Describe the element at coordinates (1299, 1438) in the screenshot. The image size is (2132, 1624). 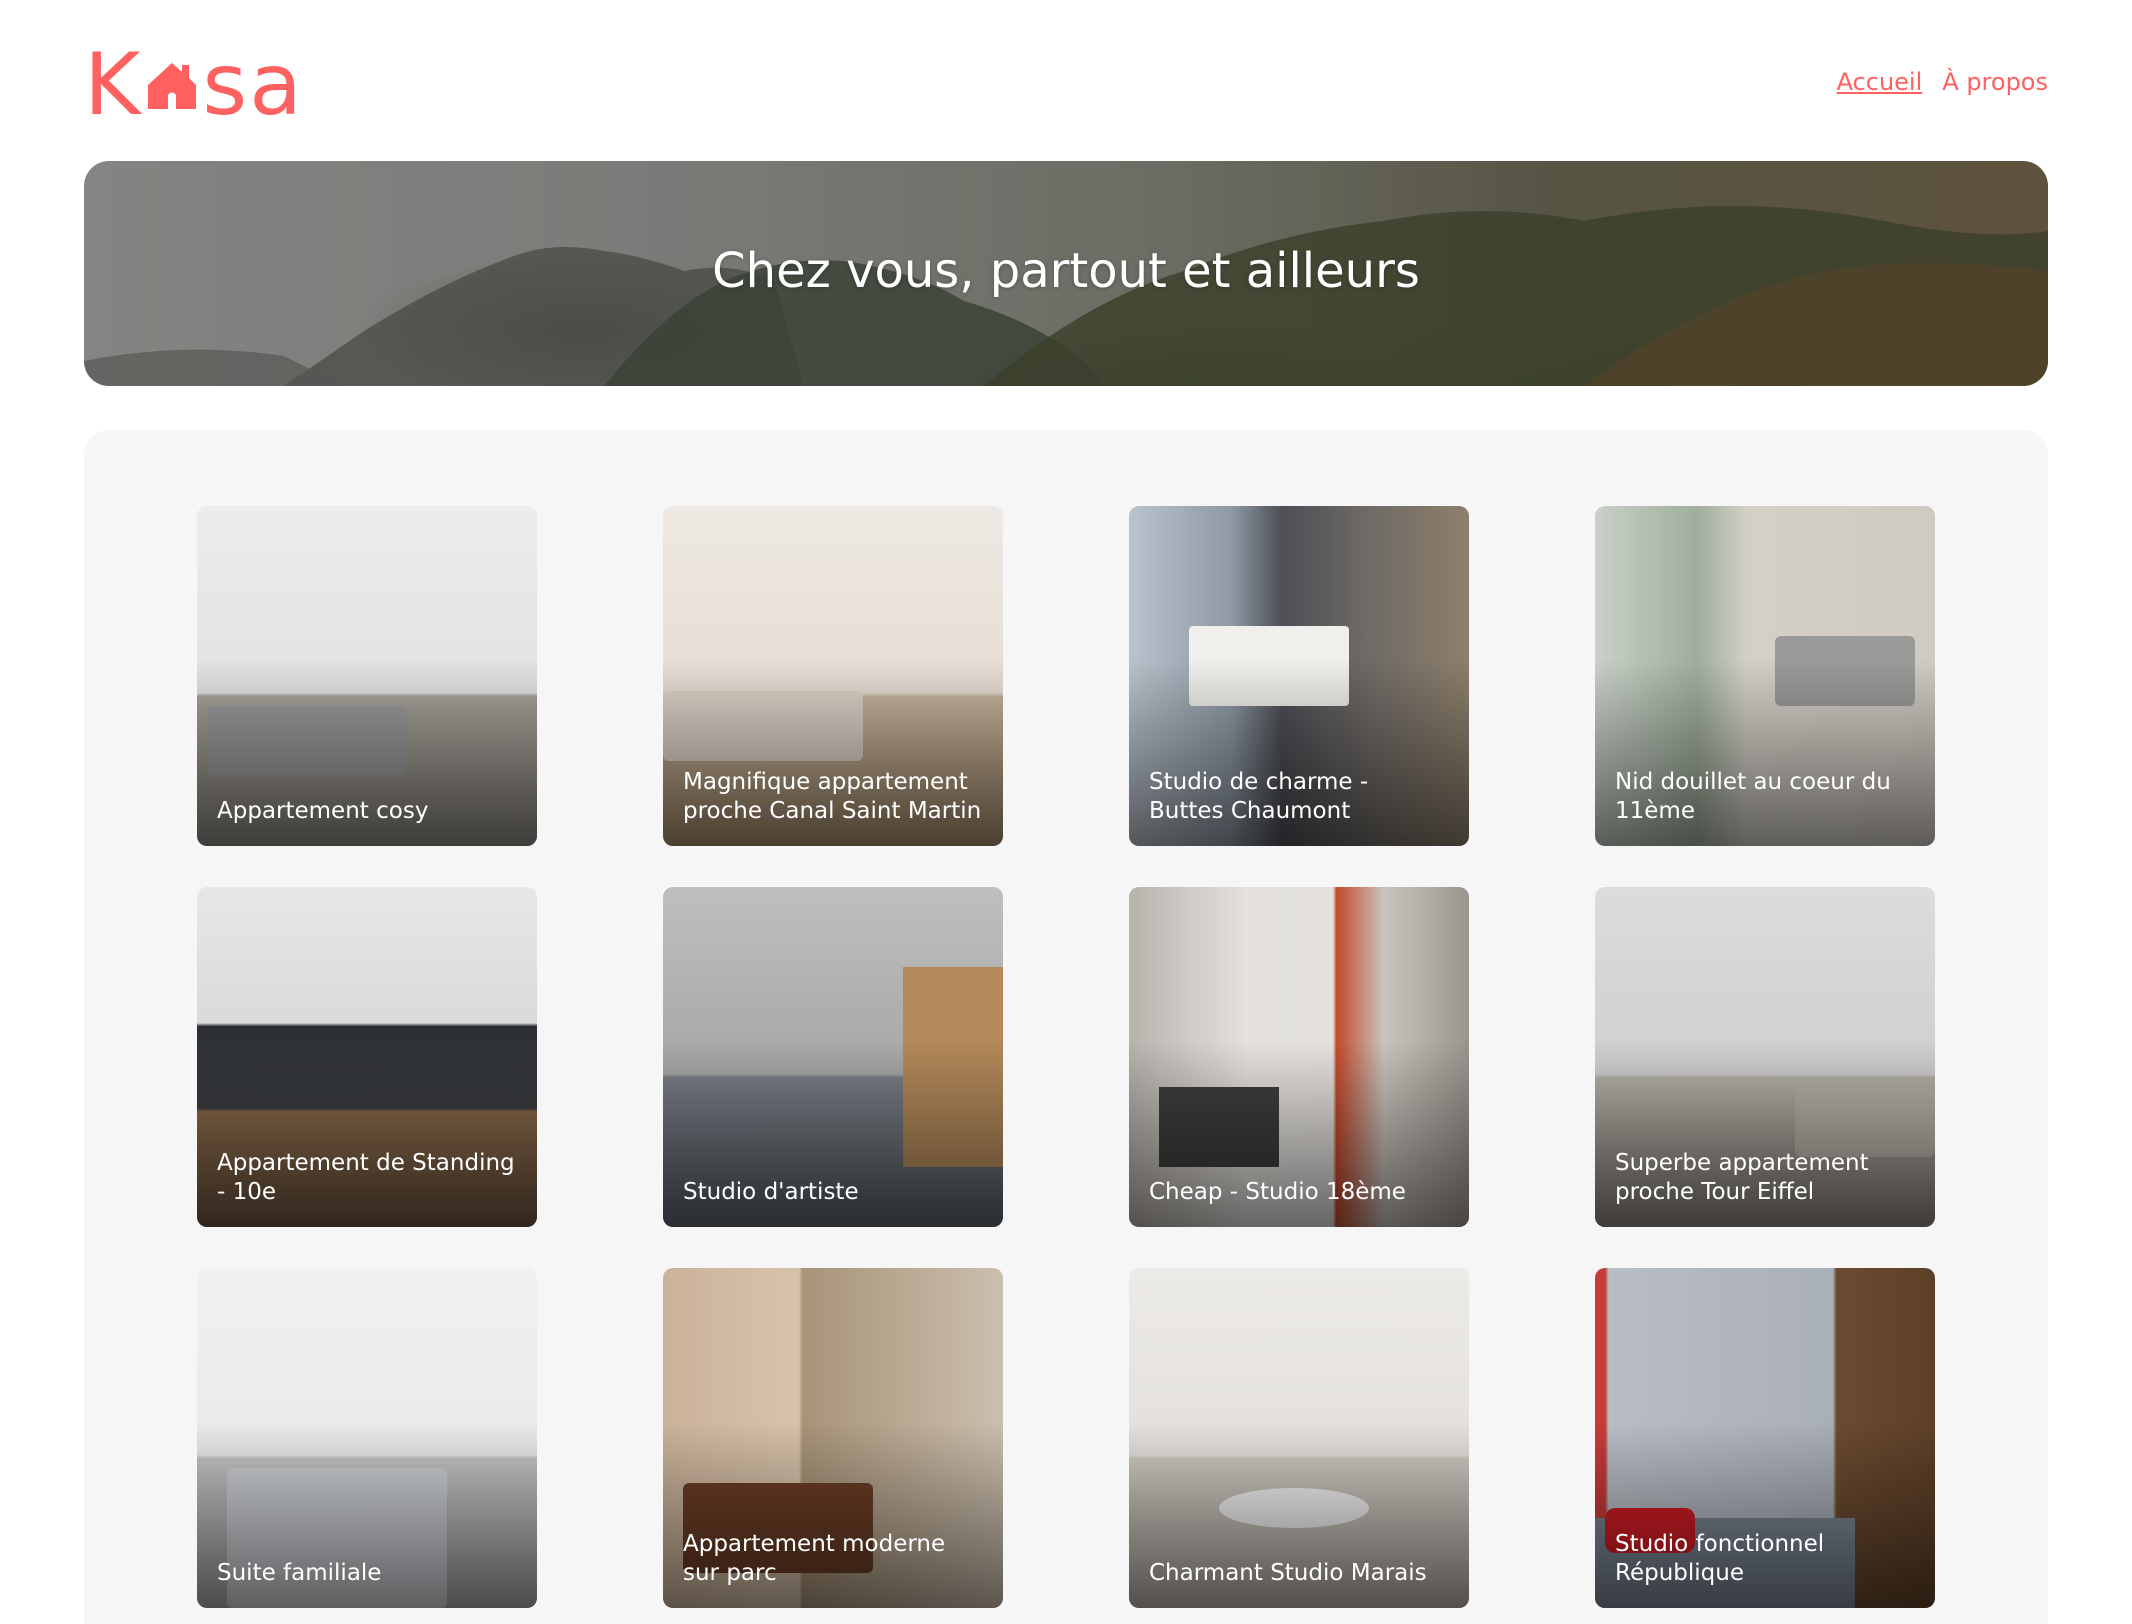
I see `listing-card: Charmant Studio Marais` at that location.